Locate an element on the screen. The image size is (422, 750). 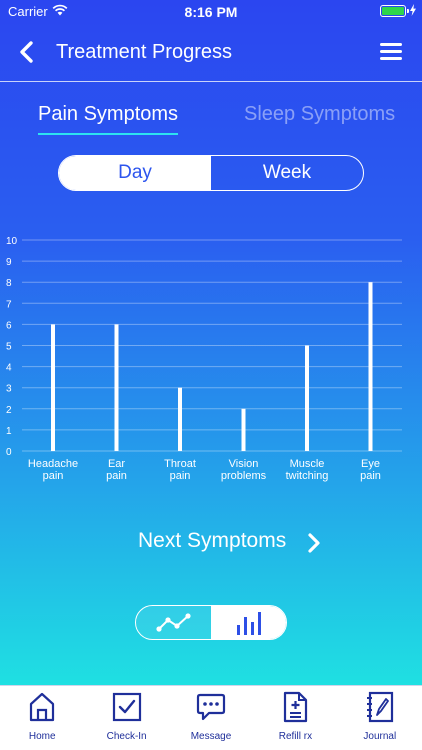
tab-bar-label-home: Home is located at coordinates (42, 736).